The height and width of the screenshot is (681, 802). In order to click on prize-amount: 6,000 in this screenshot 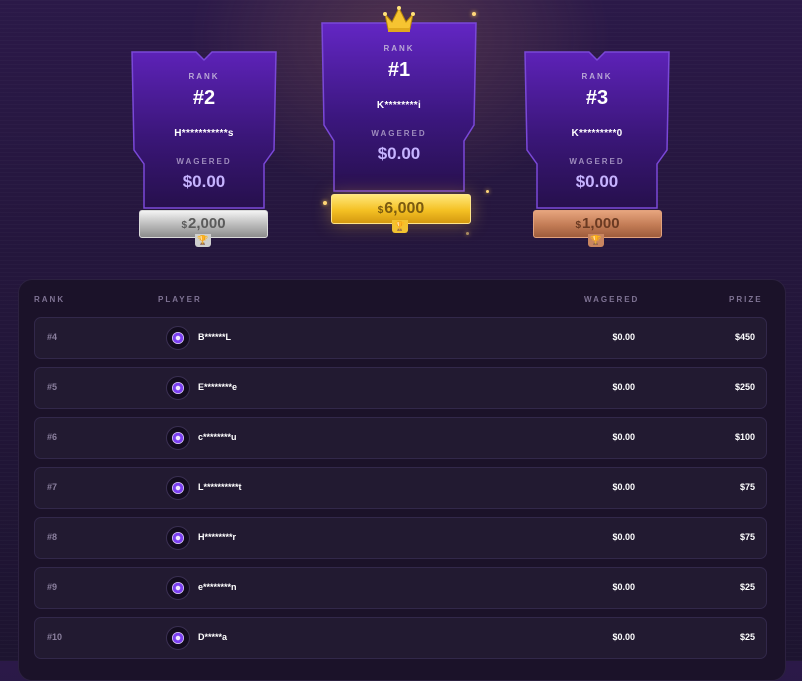, I will do `click(404, 208)`.